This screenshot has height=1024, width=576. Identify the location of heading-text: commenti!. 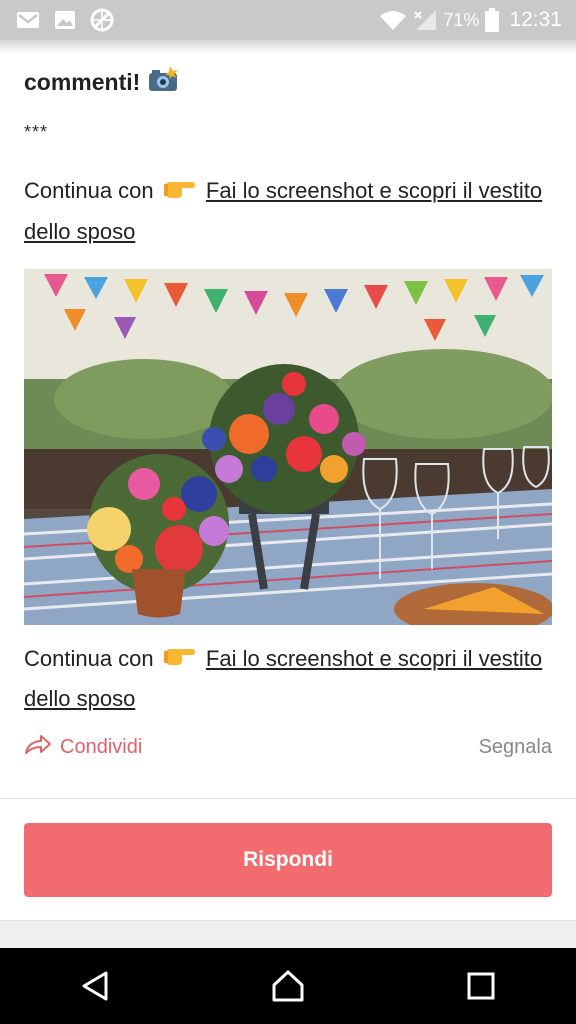
(82, 81).